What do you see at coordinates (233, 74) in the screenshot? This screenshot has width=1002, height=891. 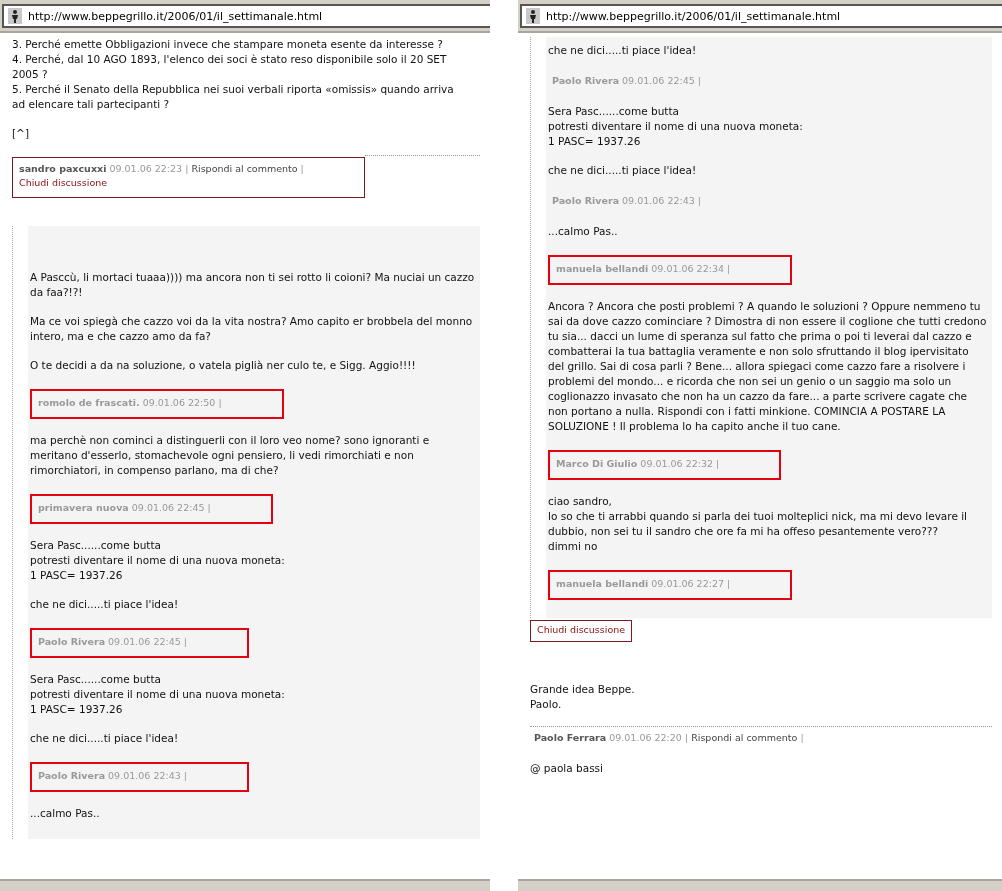 I see `comment-text: 3. Perché emette Obbligazioni invece che stampare moneta esente da interesse ? 4. Perché, dal 10 AGO 1893, l'elenco dei soci è stato reso disponibile solo il 20 SET 2005 ? 5. Perché il Senato della Repubblica nei suoi verbali riporta «omissis» quando arriva ad elencare tali partecipanti ?` at bounding box center [233, 74].